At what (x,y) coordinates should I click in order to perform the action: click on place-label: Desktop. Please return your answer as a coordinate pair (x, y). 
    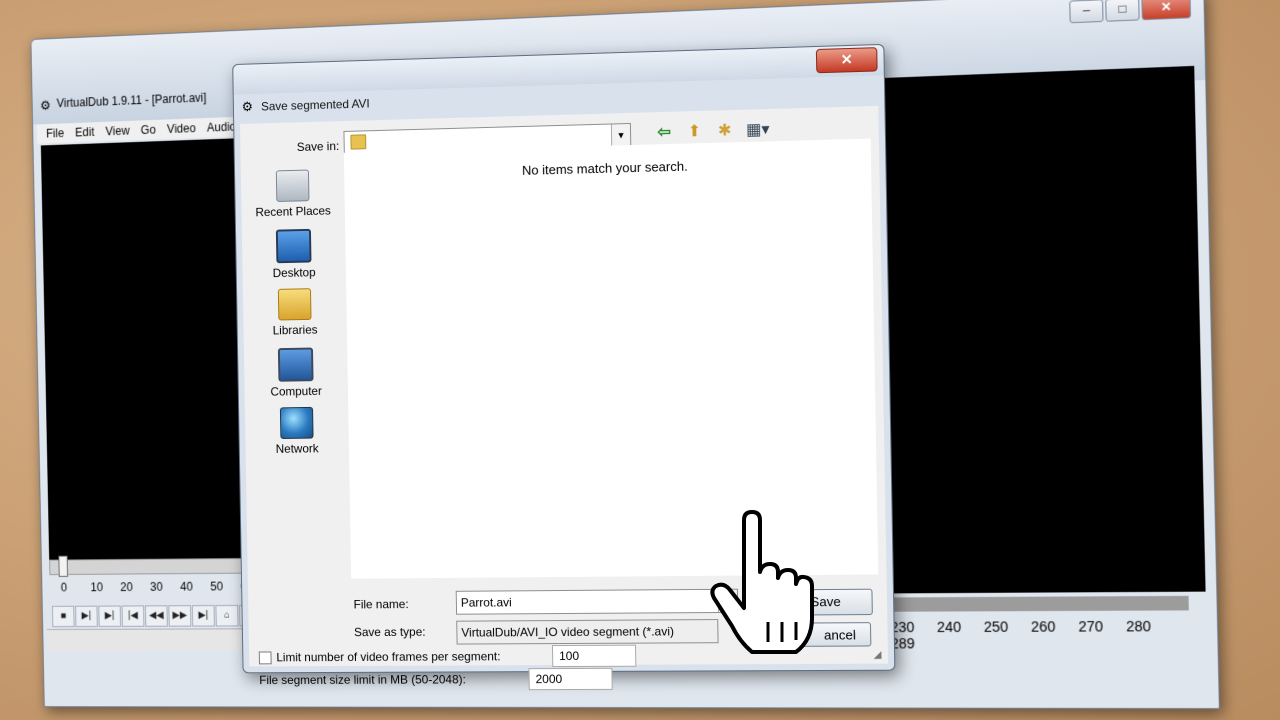
    Looking at the image, I should click on (294, 273).